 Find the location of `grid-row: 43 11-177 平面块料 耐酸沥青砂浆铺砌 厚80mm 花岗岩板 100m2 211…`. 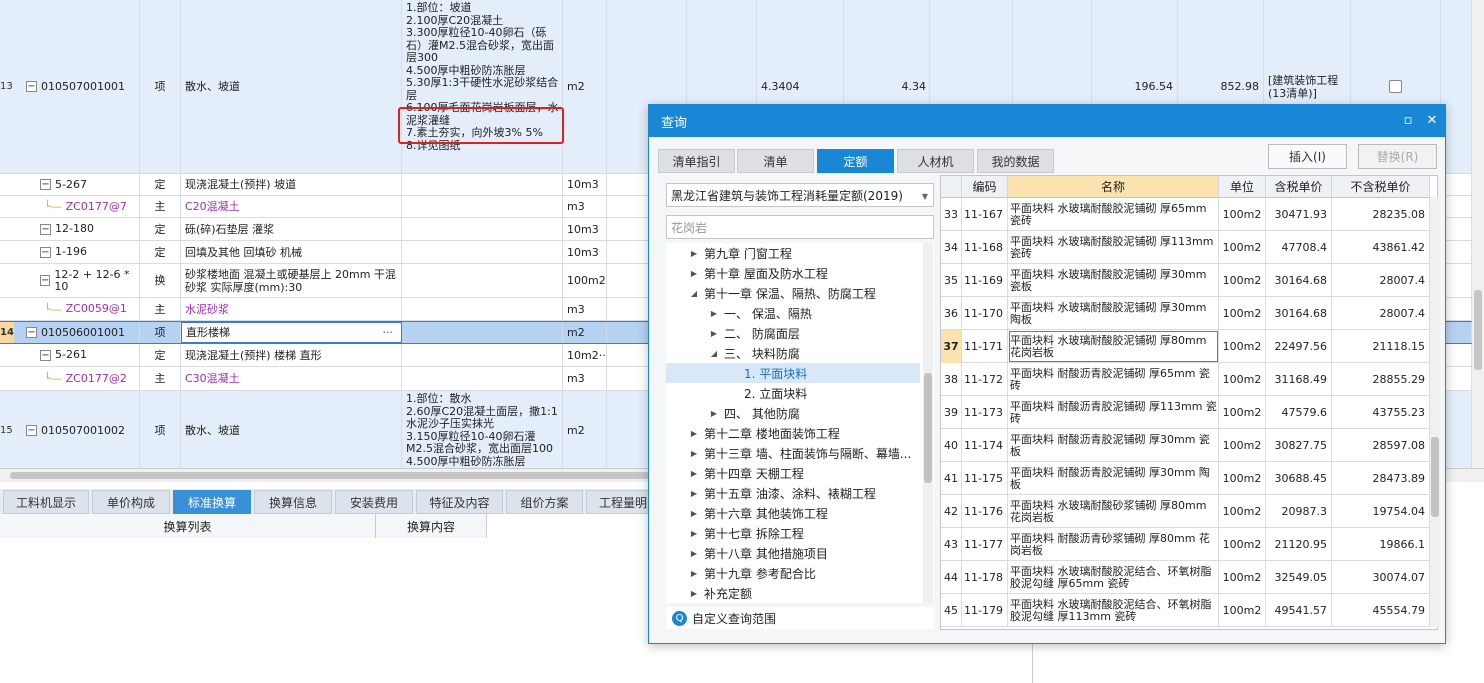

grid-row: 43 11-177 平面块料 耐酸沥青砂浆铺砌 厚80mm 花岗岩板 100m2 211… is located at coordinates (1189, 544).